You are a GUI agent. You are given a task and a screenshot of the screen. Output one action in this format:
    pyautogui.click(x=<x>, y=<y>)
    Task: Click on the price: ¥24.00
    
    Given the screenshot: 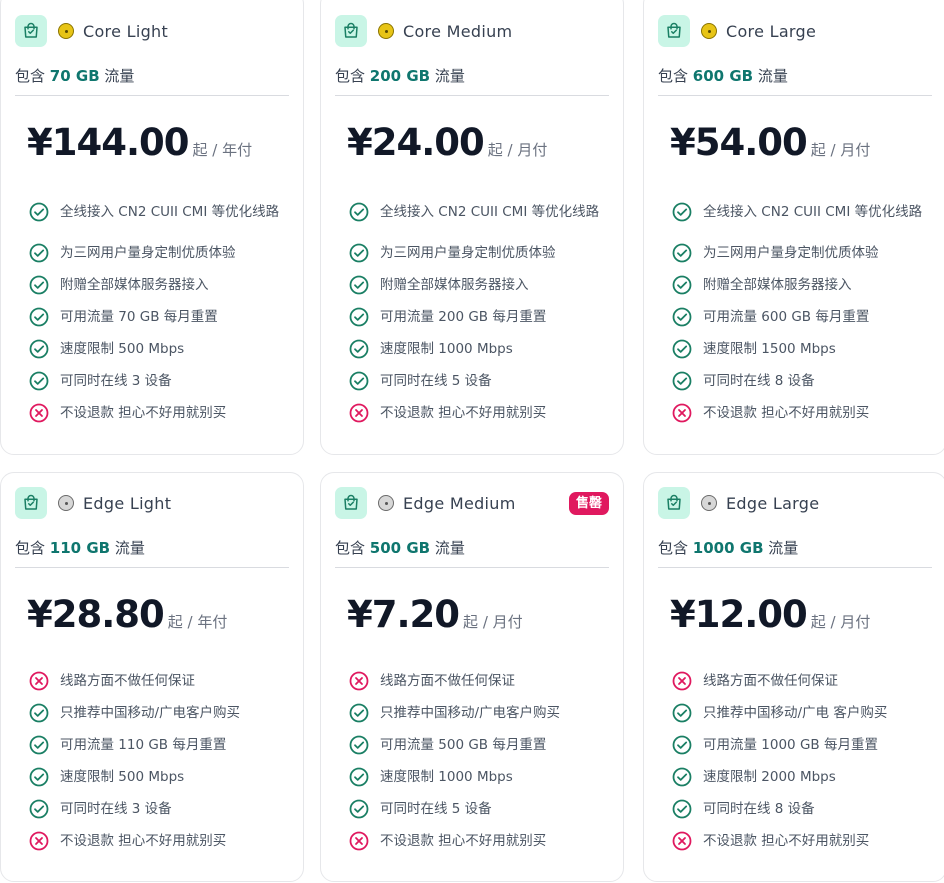 What is the action you would take?
    pyautogui.click(x=416, y=142)
    